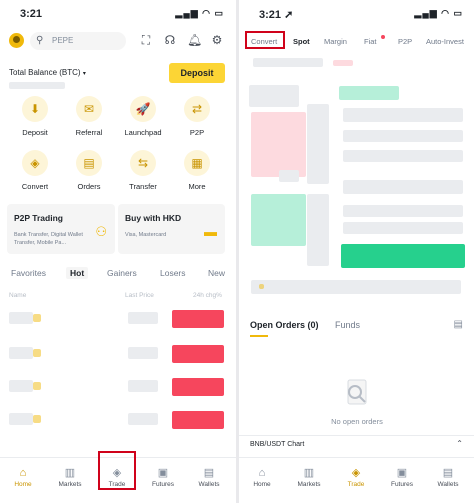 The width and height of the screenshot is (474, 503). Describe the element at coordinates (122, 273) in the screenshot. I see `tab-gainers: Gainers` at that location.